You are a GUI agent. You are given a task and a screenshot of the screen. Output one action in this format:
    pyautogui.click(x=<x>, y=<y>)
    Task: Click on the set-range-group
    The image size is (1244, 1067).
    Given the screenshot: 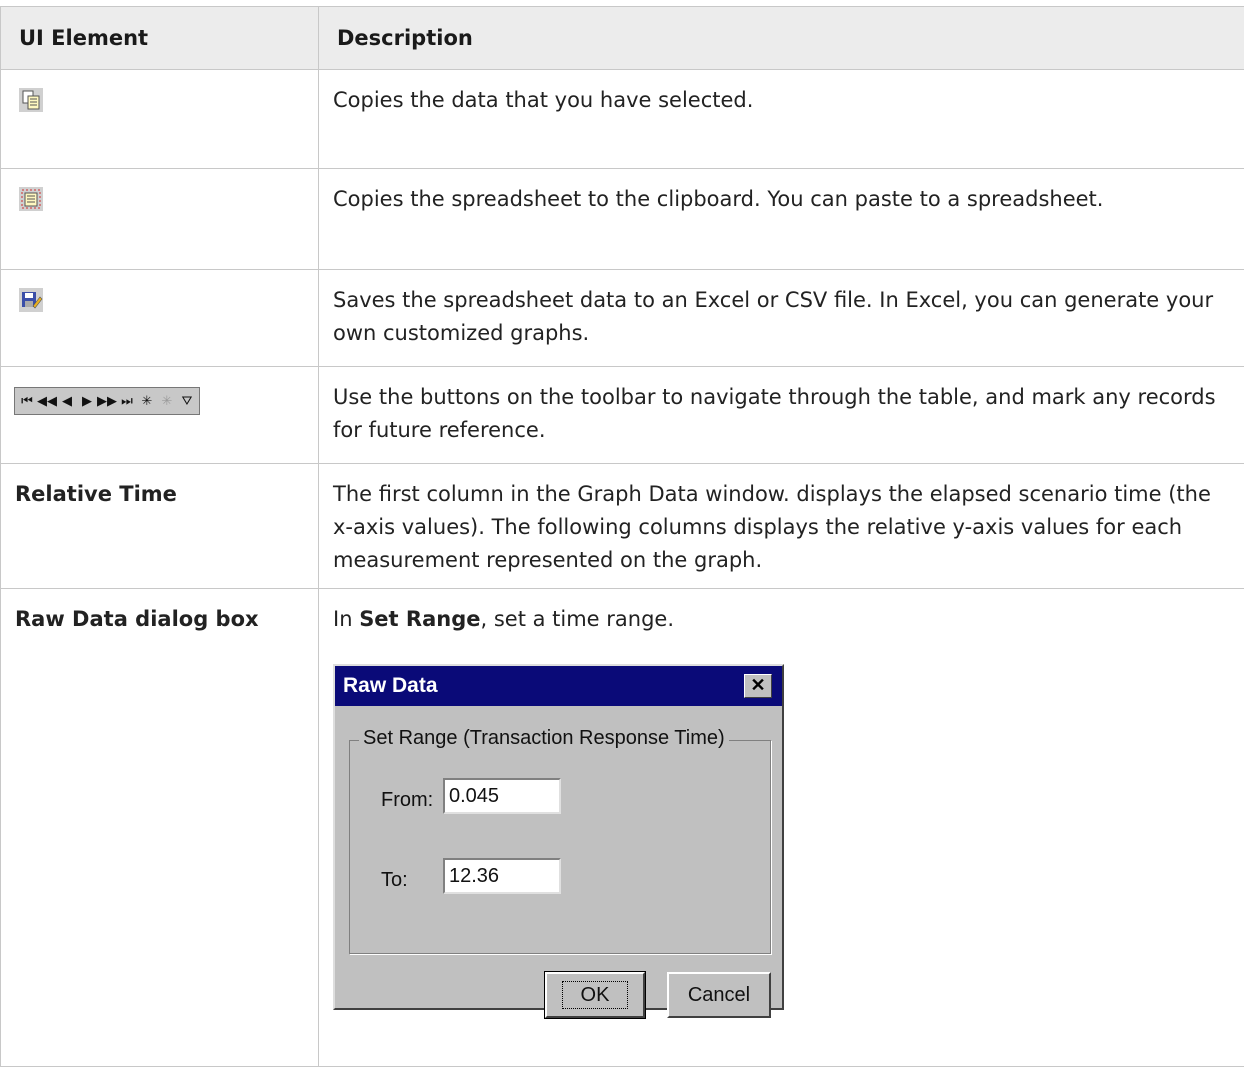 What is the action you would take?
    pyautogui.click(x=560, y=847)
    